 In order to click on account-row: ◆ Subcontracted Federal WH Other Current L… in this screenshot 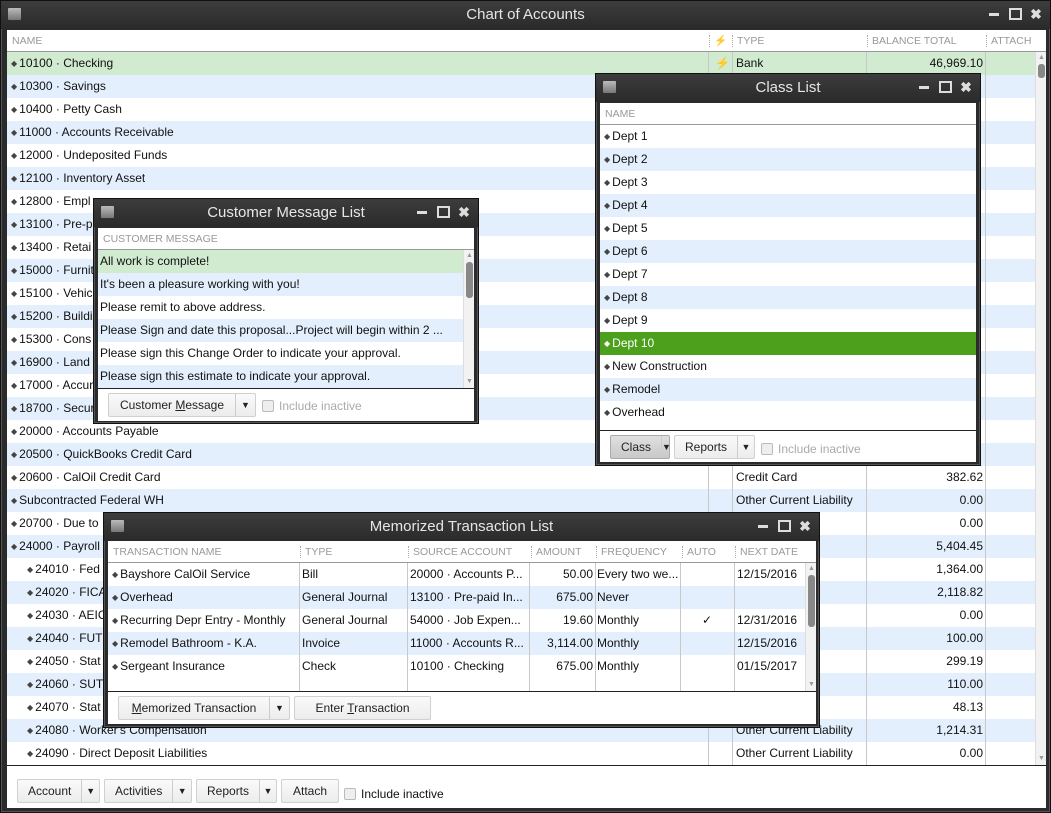, I will do `click(521, 500)`.